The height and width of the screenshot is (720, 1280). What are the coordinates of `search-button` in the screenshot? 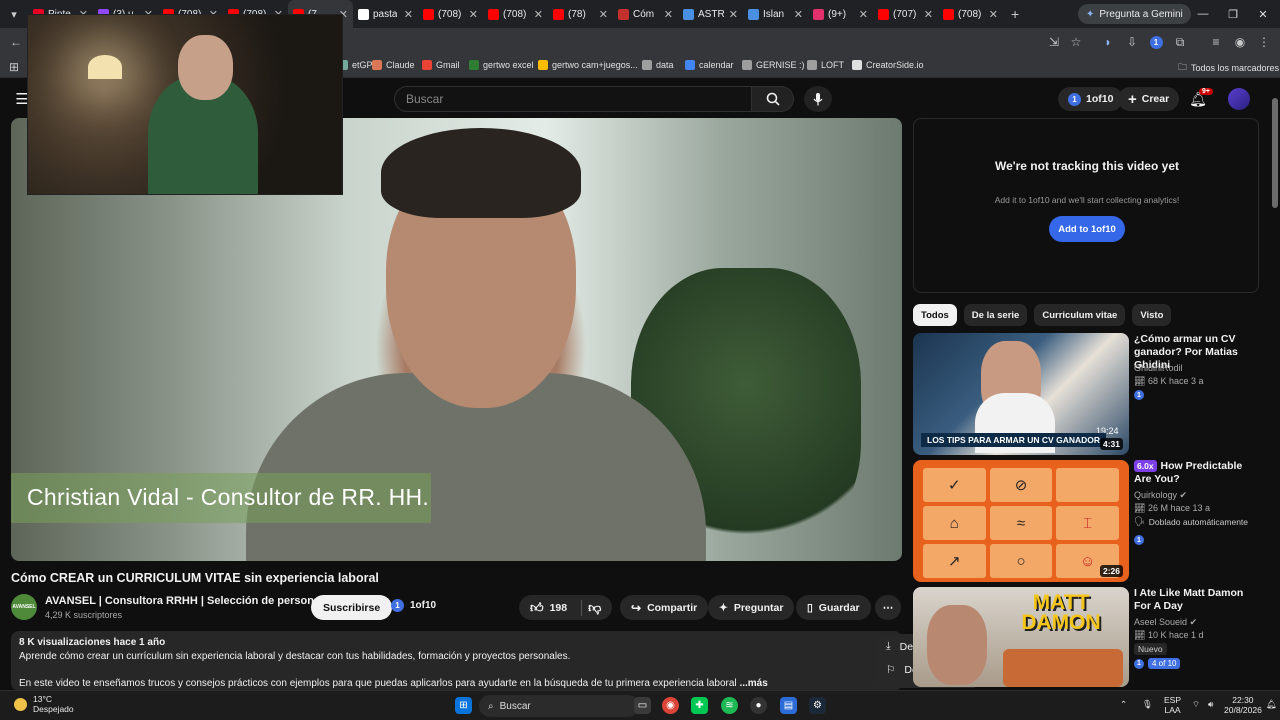 It's located at (773, 99).